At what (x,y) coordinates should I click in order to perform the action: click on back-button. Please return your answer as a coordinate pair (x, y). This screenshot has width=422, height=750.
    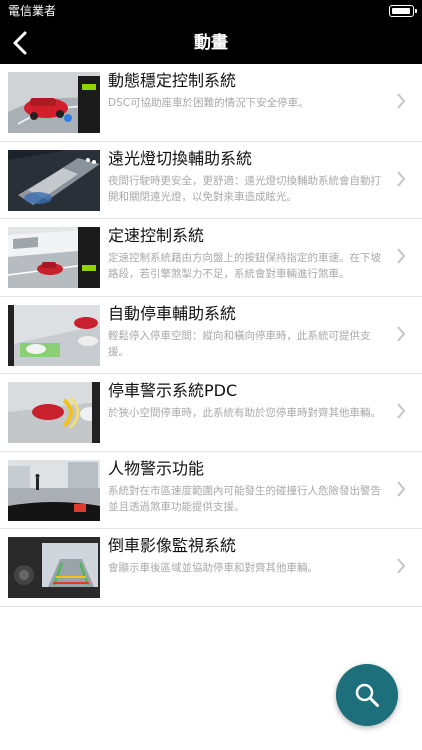
    Looking at the image, I should click on (21, 43).